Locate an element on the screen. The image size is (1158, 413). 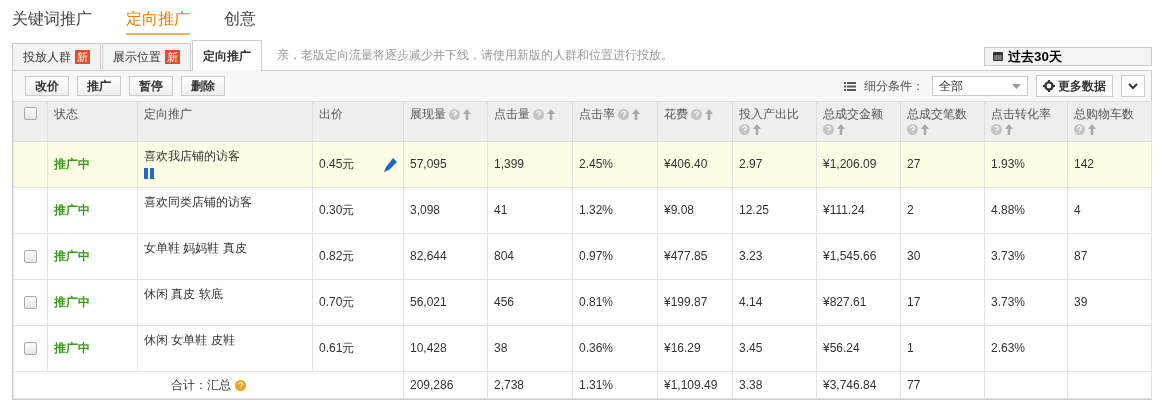
table-cell: 82,644 is located at coordinates (428, 256).